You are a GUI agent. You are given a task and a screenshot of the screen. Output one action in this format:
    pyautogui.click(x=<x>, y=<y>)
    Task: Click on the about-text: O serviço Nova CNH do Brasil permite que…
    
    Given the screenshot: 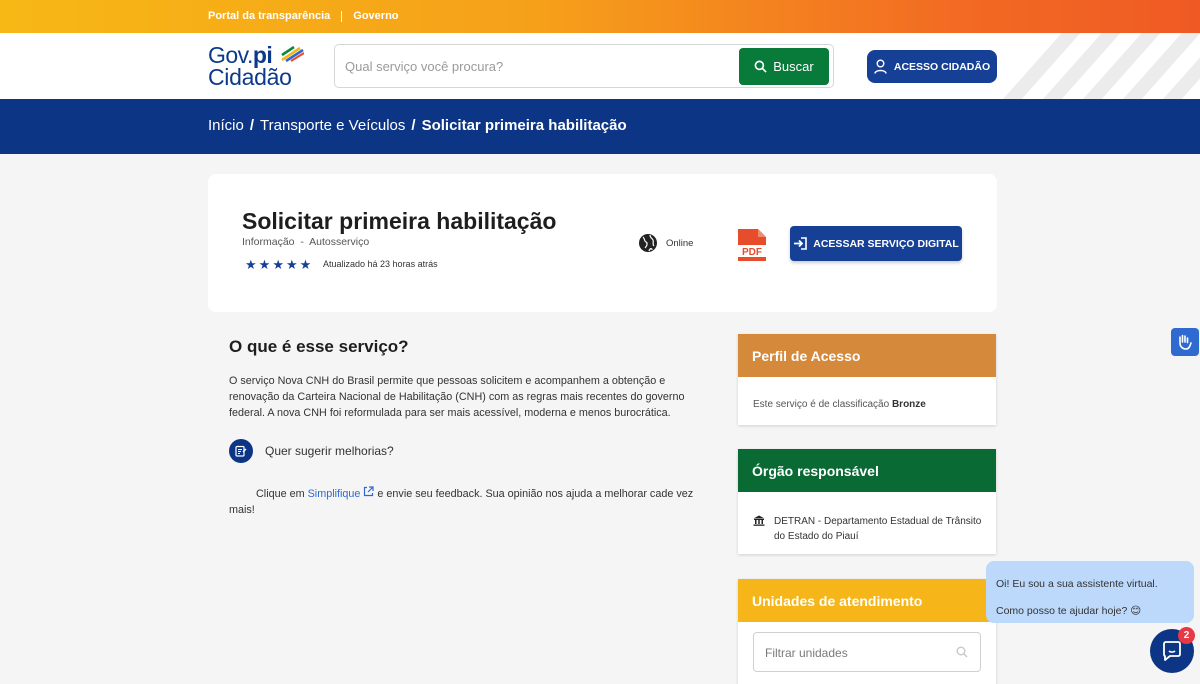 What is the action you would take?
    pyautogui.click(x=457, y=397)
    